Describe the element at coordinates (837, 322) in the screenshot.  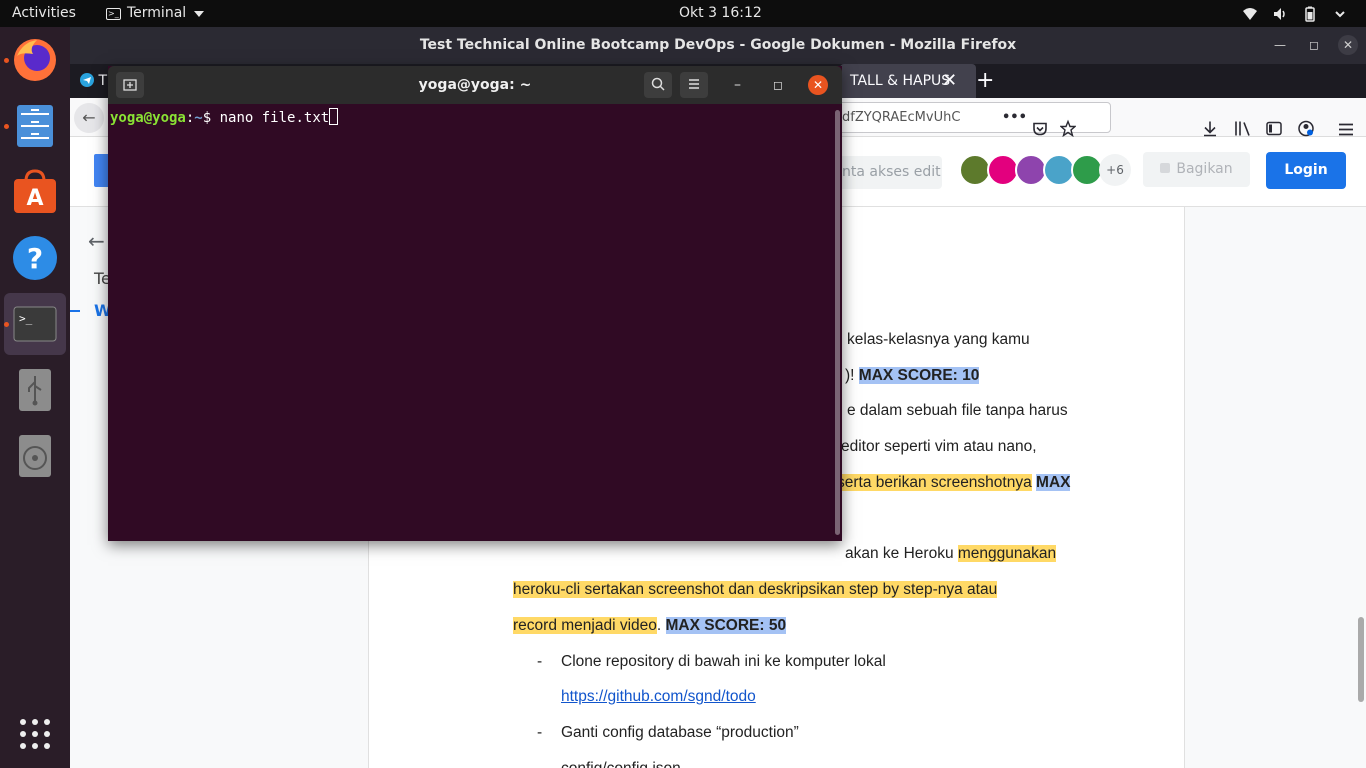
I see `terminal-scrollbar` at that location.